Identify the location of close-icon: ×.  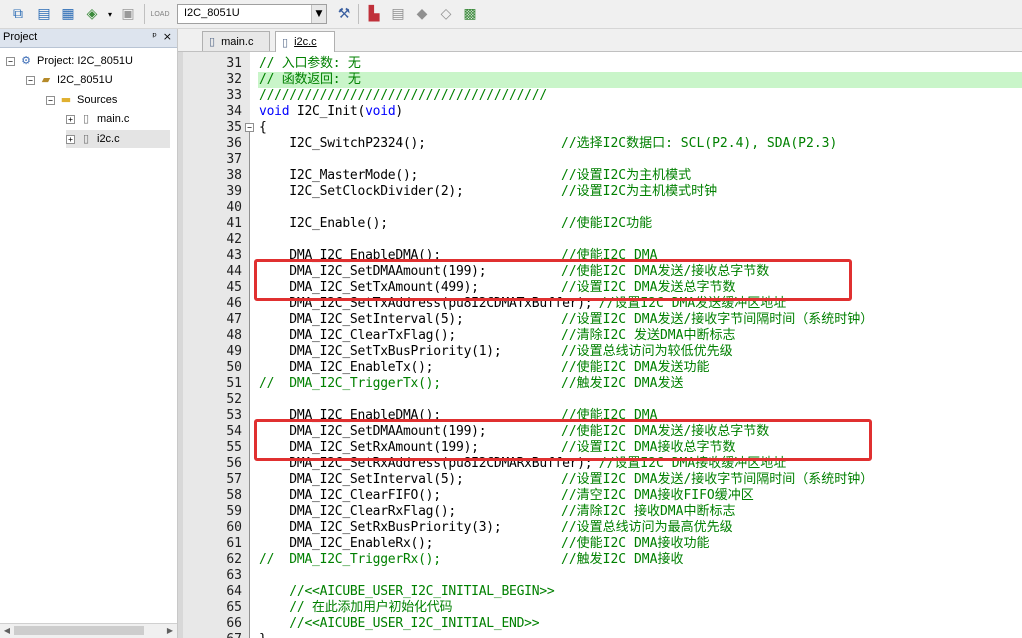
(167, 36).